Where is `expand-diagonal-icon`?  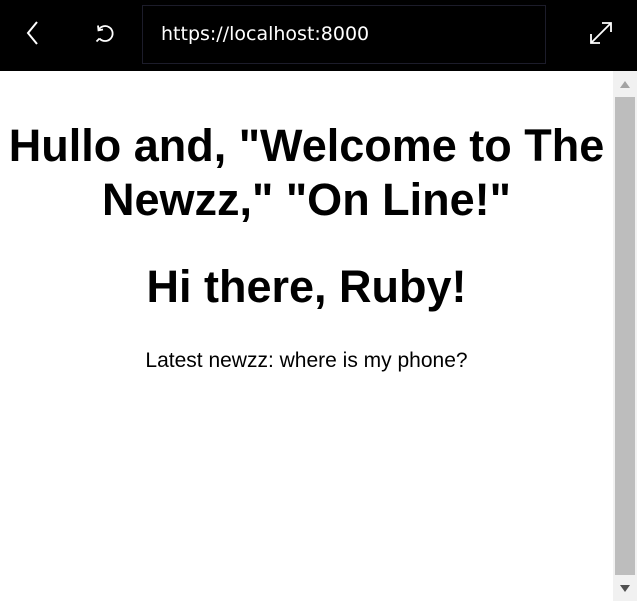
expand-diagonal-icon is located at coordinates (601, 35).